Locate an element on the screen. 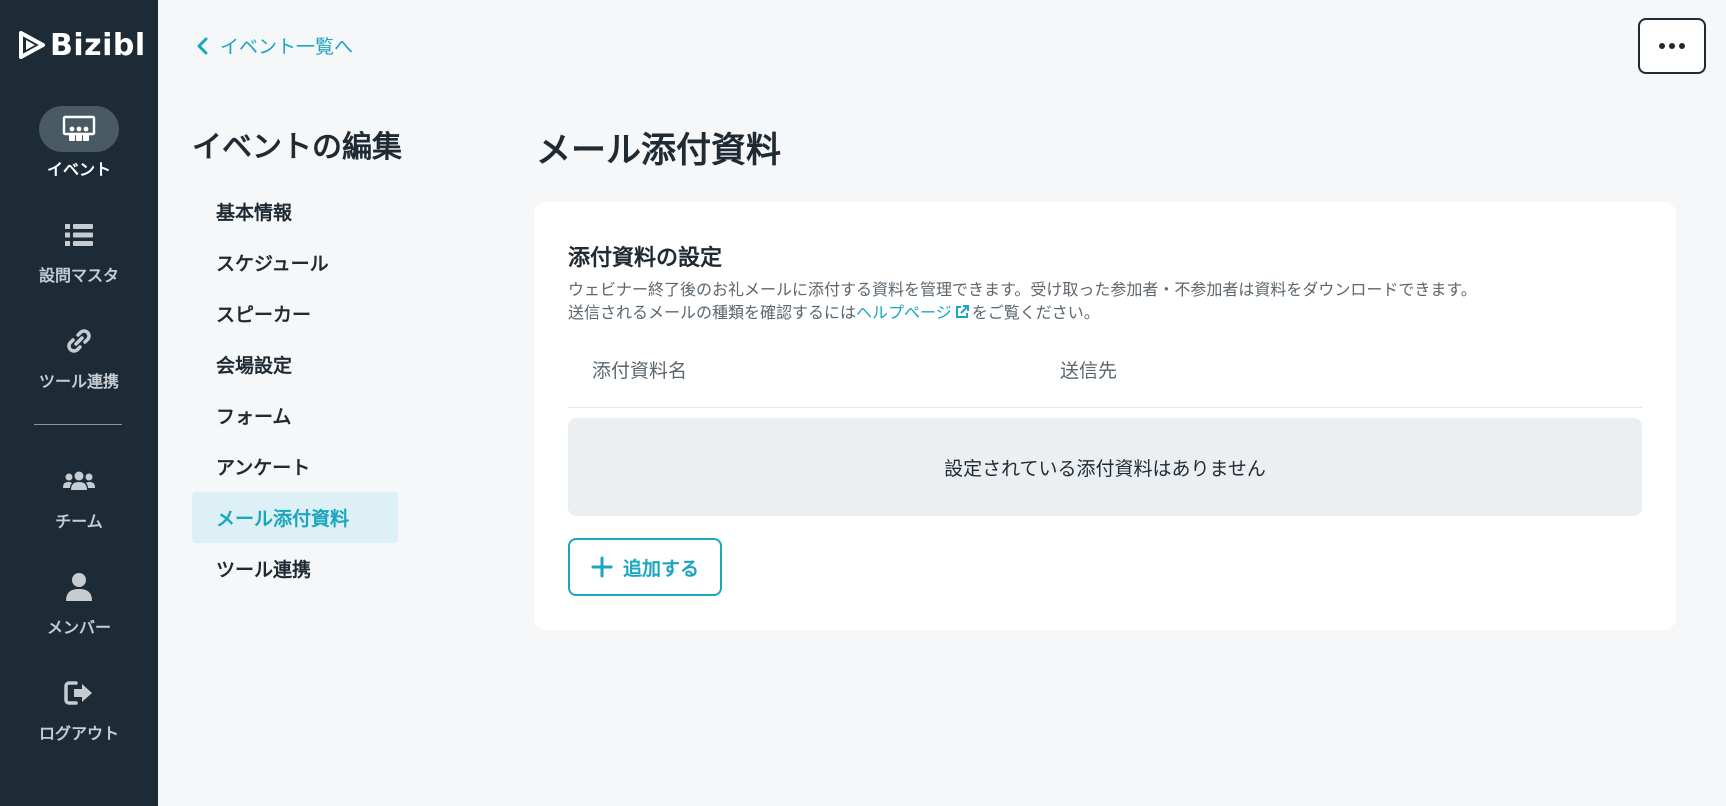 This screenshot has height=806, width=1726. sidebar-item-member: メンバー is located at coordinates (79, 609).